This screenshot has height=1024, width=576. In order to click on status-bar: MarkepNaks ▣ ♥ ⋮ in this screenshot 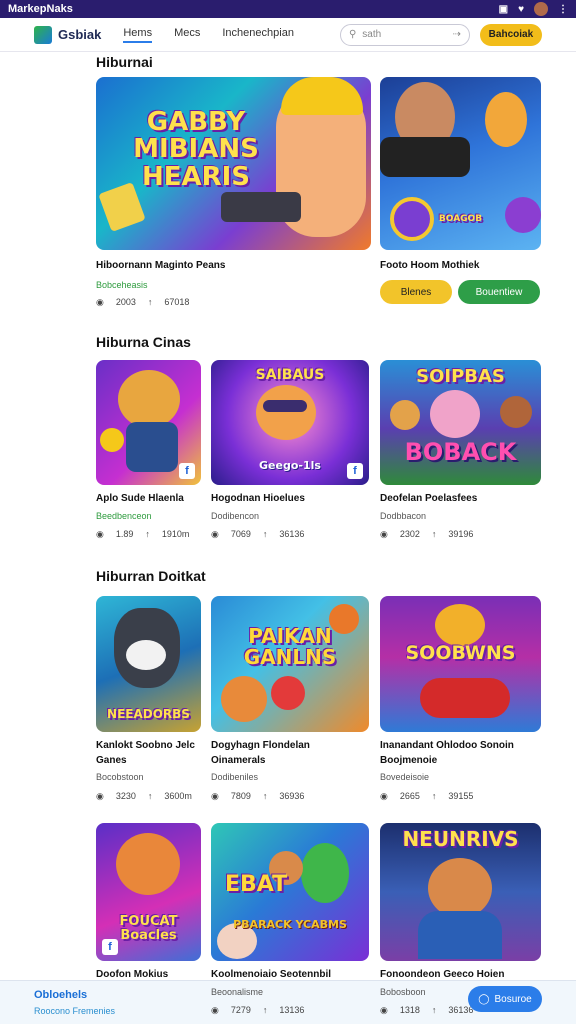, I will do `click(288, 9)`.